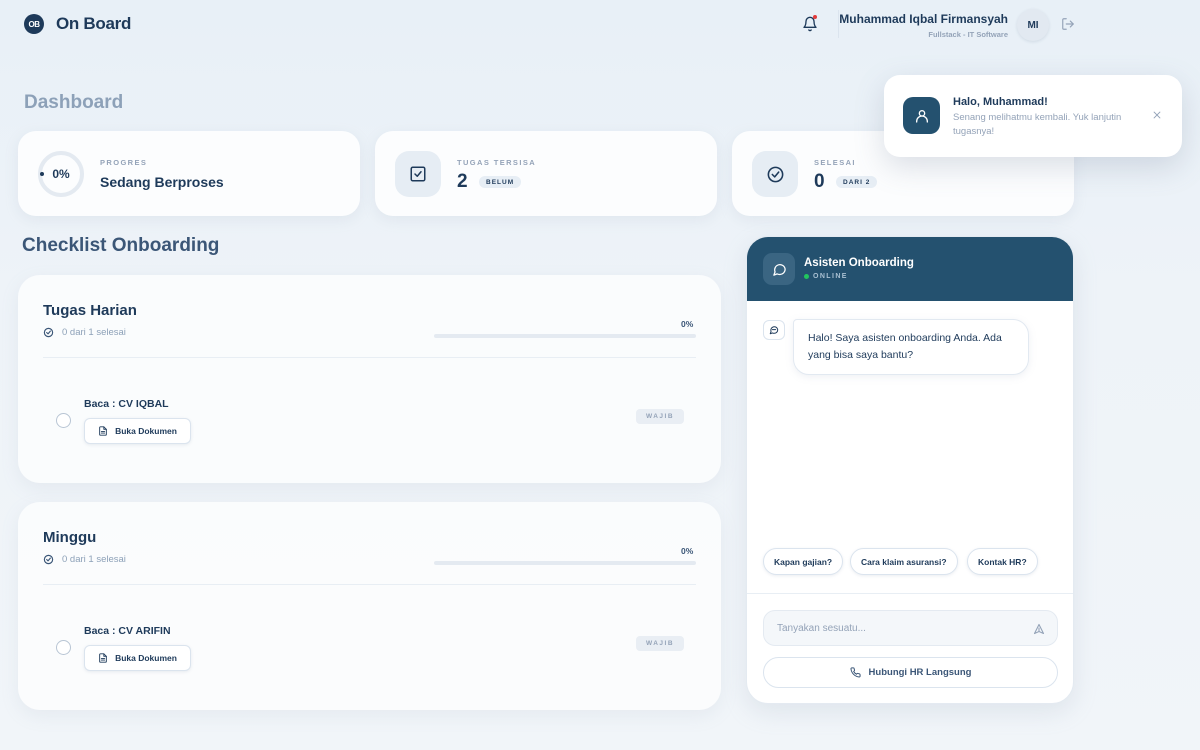  Describe the element at coordinates (1033, 25) in the screenshot. I see `avatar: MI` at that location.